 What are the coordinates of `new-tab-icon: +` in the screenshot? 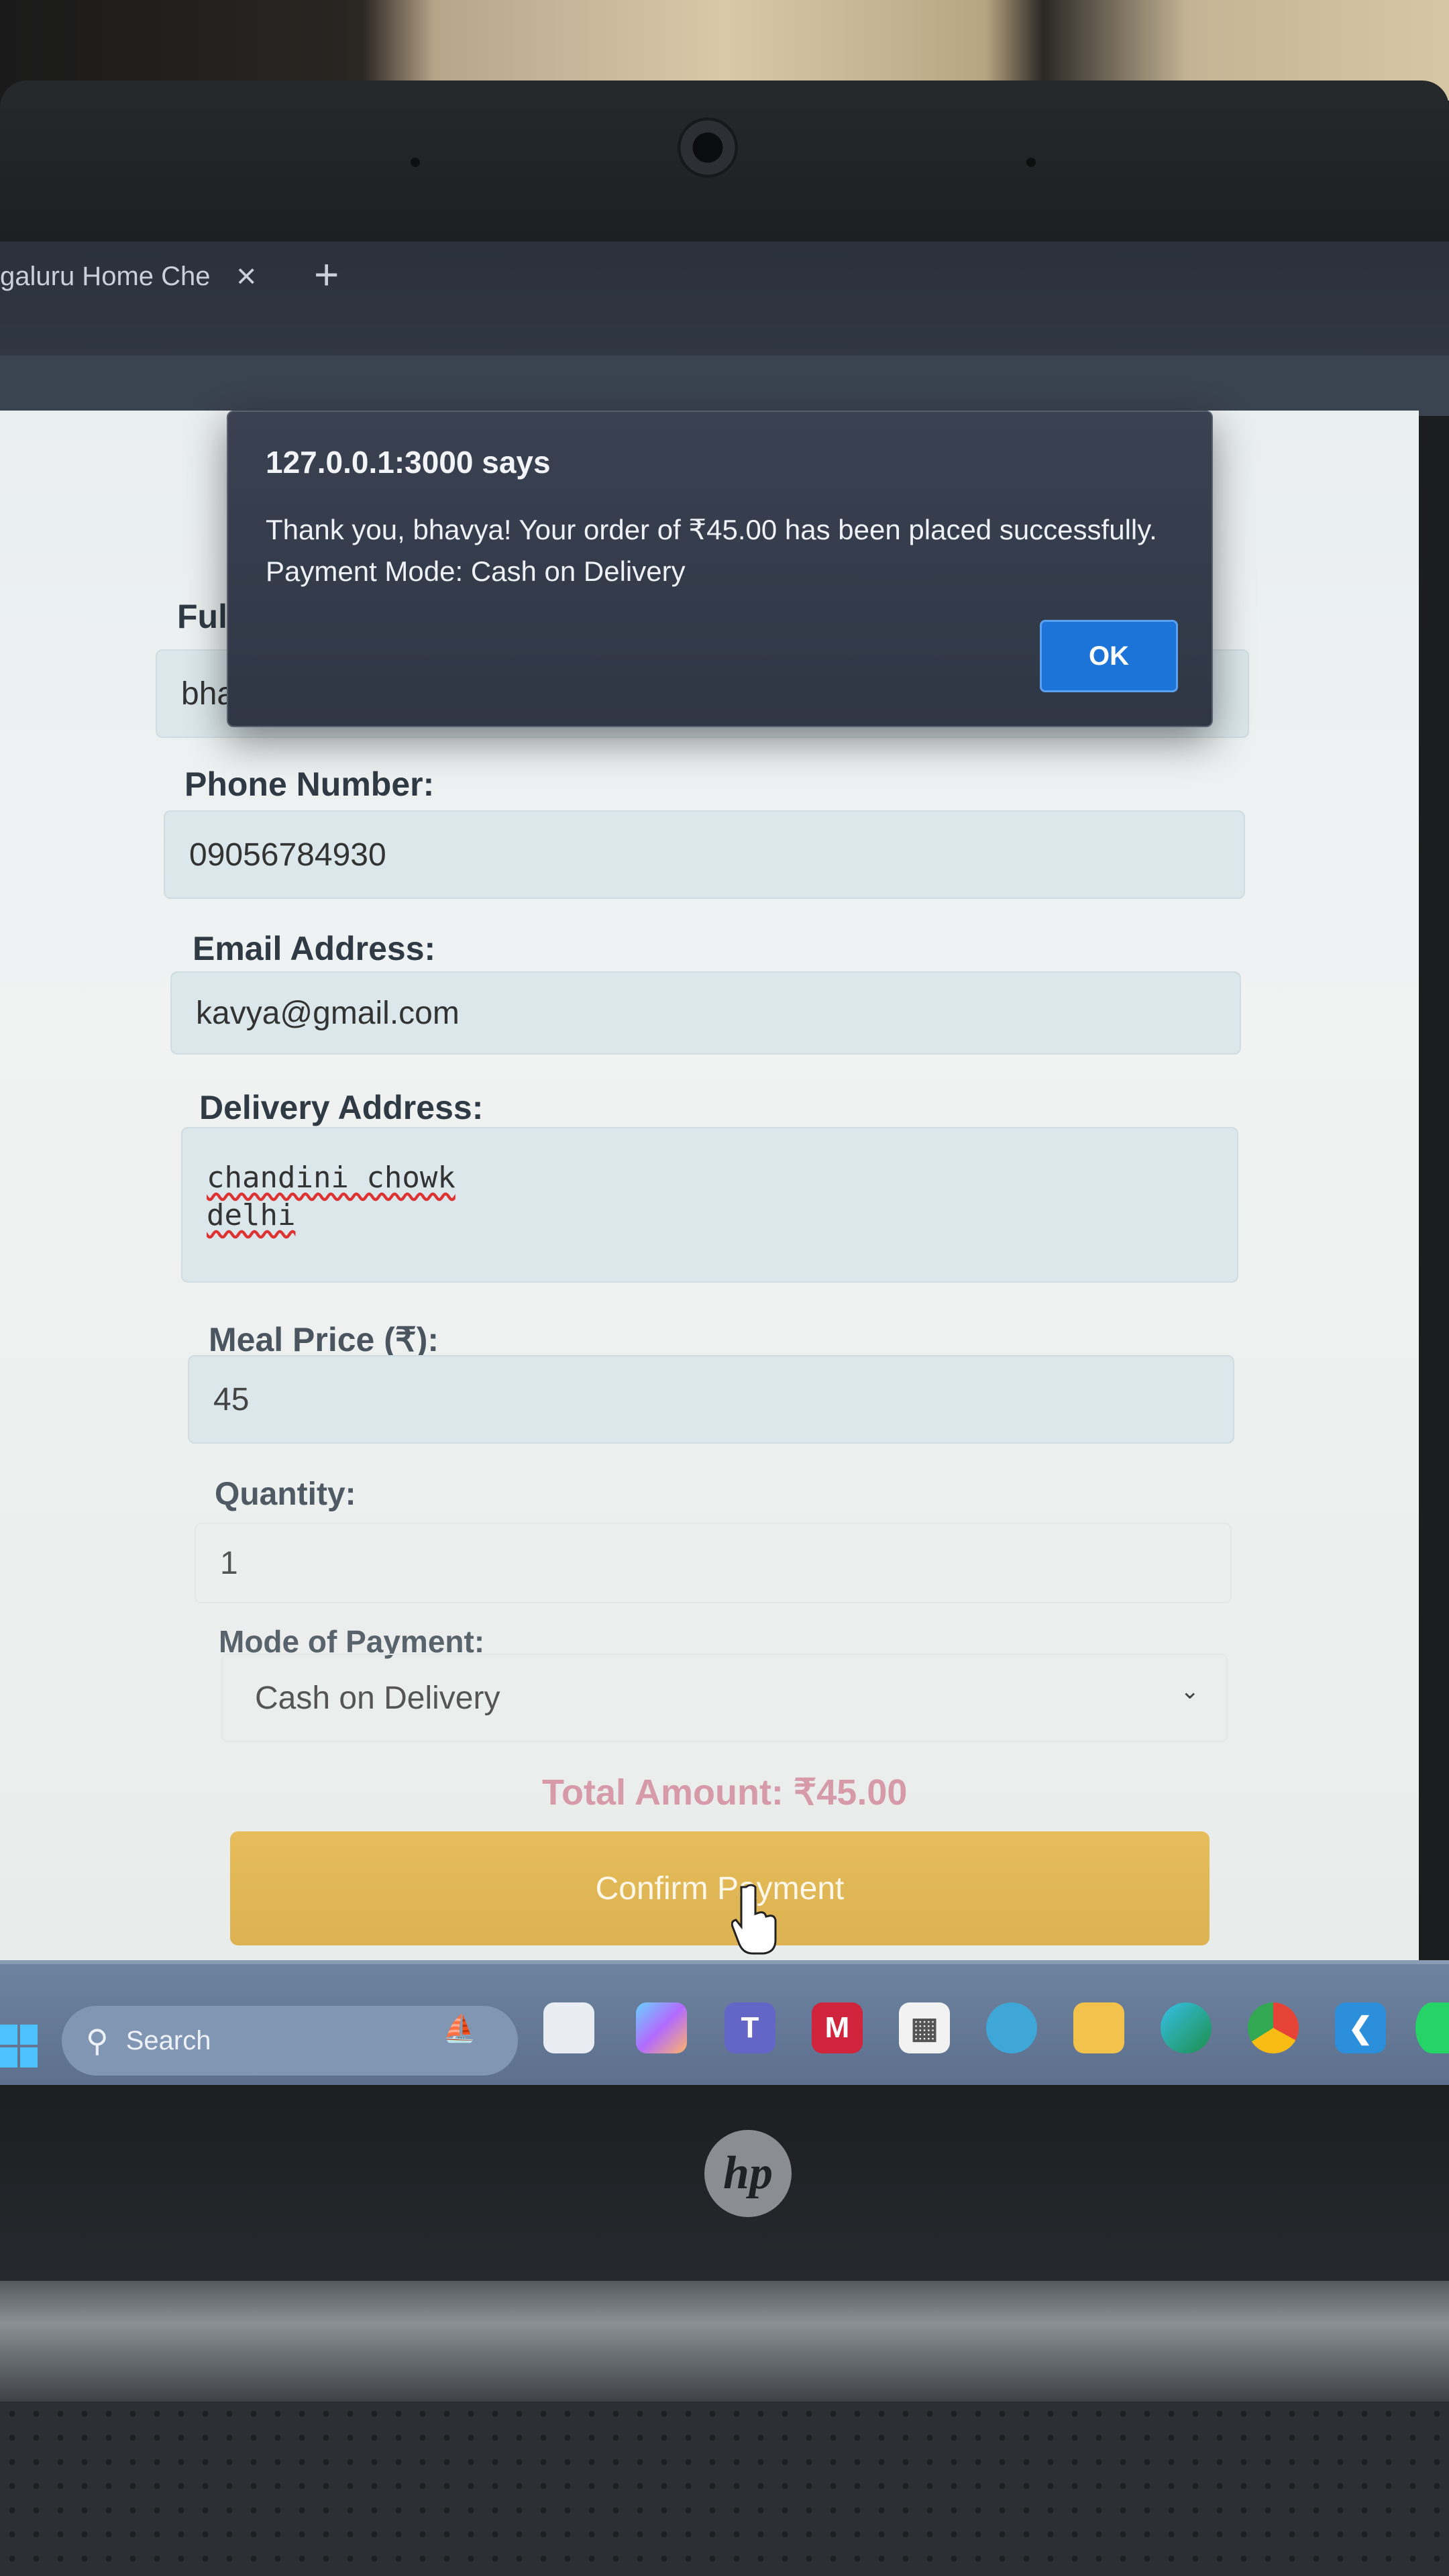 It's located at (326, 274).